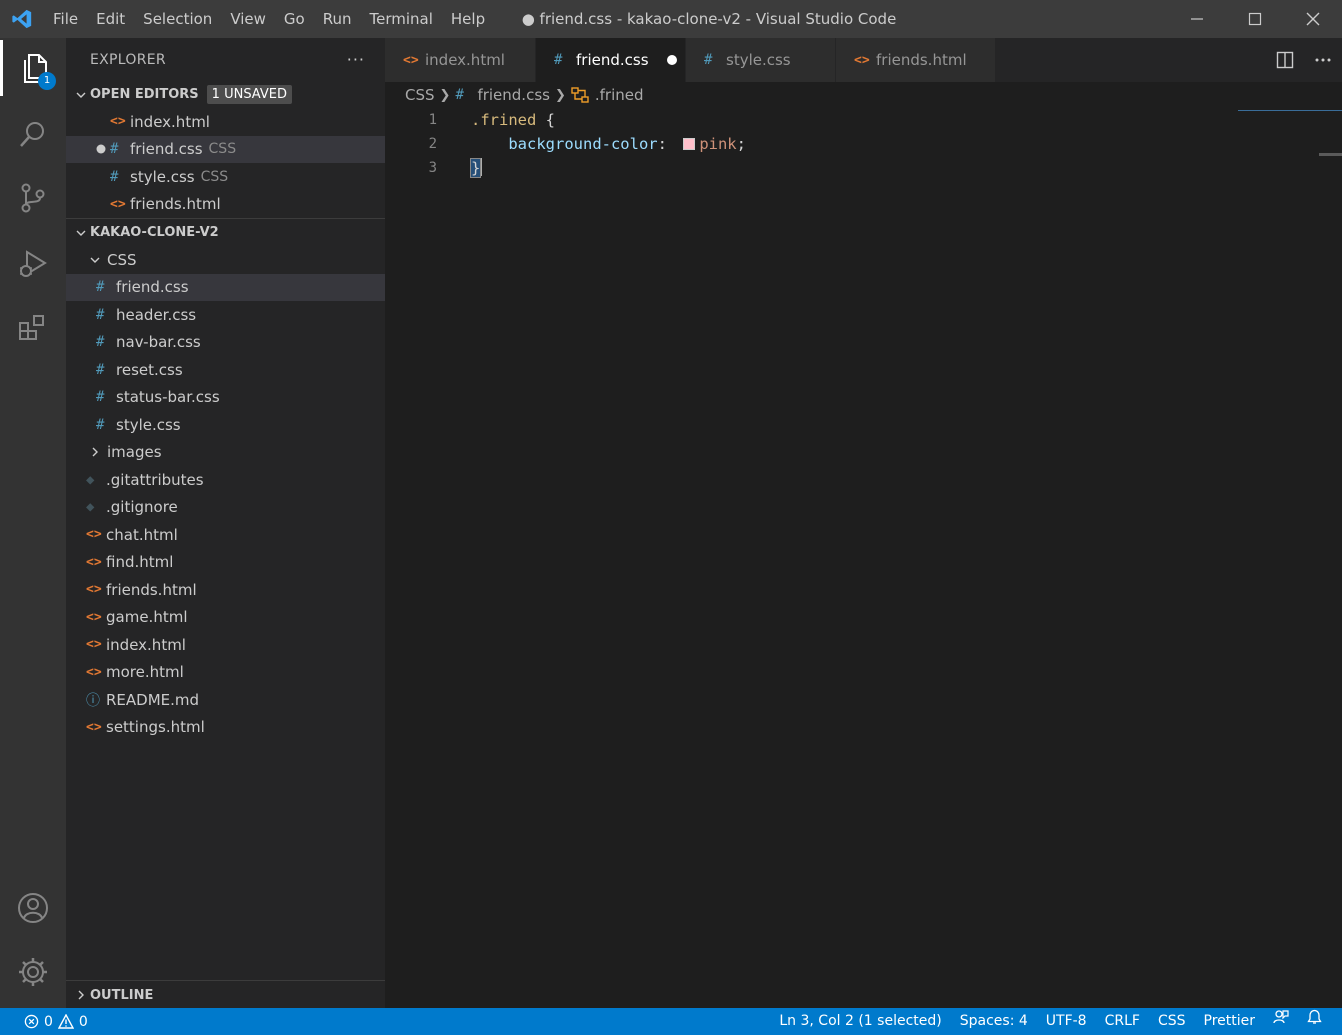 Image resolution: width=1342 pixels, height=1035 pixels. I want to click on activity-run-debug, so click(33, 264).